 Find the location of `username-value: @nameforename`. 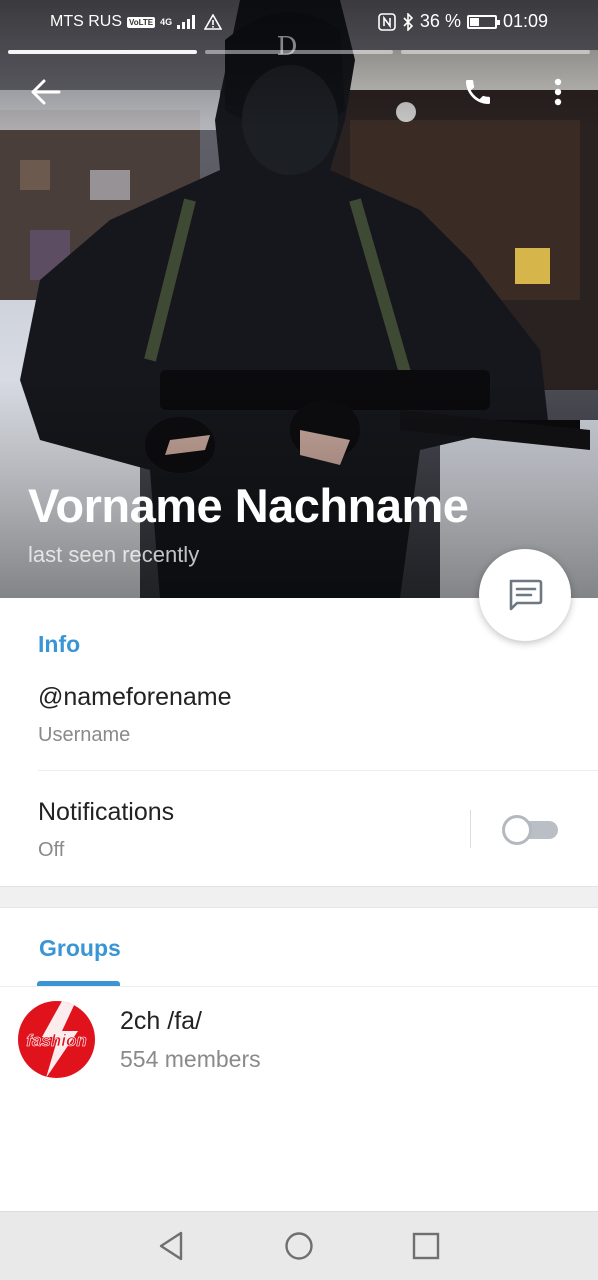

username-value: @nameforename is located at coordinates (135, 697).